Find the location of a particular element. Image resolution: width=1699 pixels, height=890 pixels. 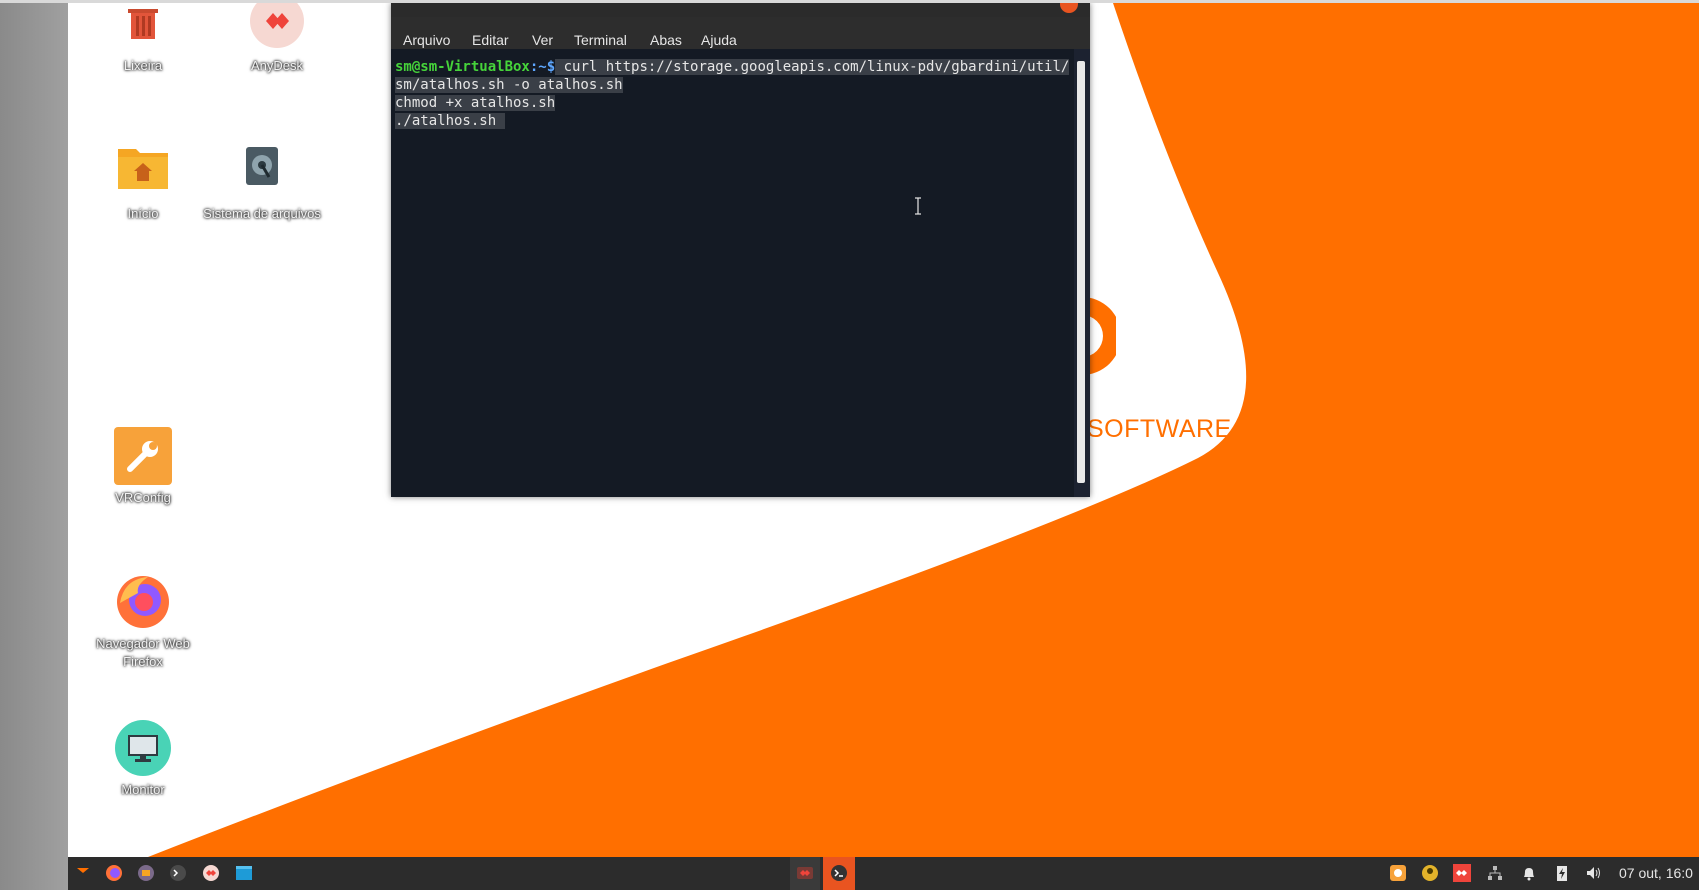

monitor-icon is located at coordinates (143, 748).